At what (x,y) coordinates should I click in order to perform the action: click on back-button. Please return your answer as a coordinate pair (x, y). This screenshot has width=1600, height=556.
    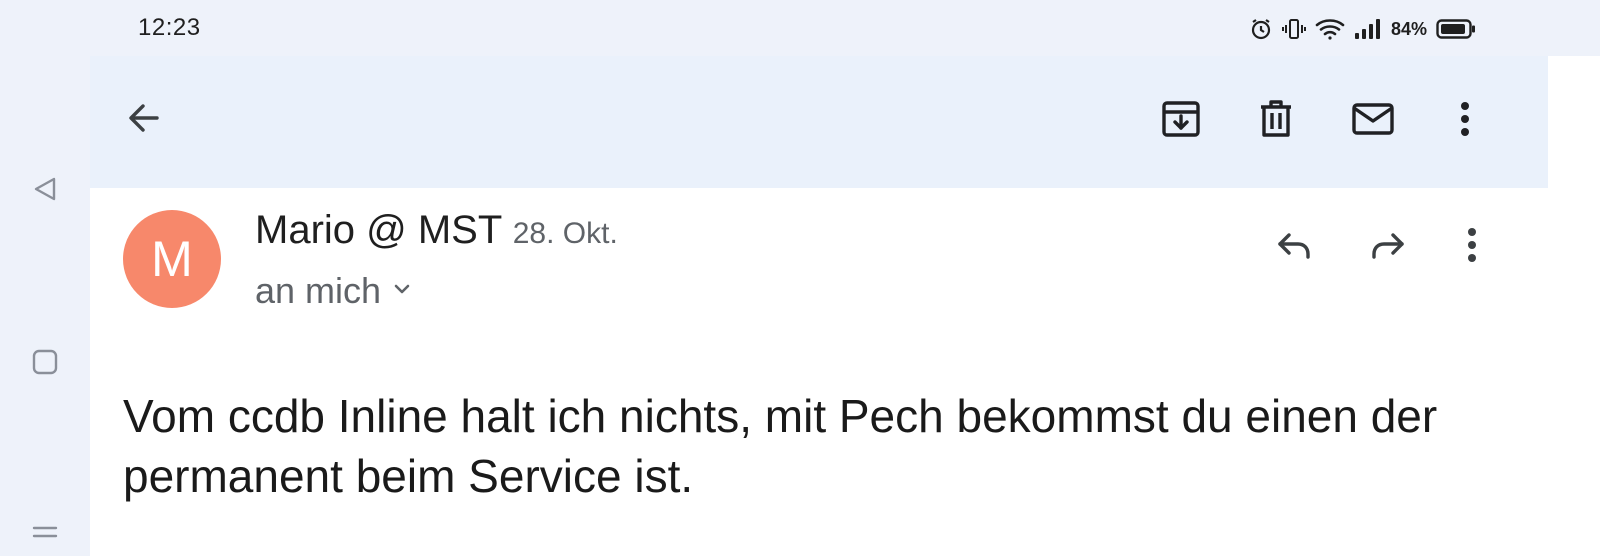
    Looking at the image, I should click on (144, 120).